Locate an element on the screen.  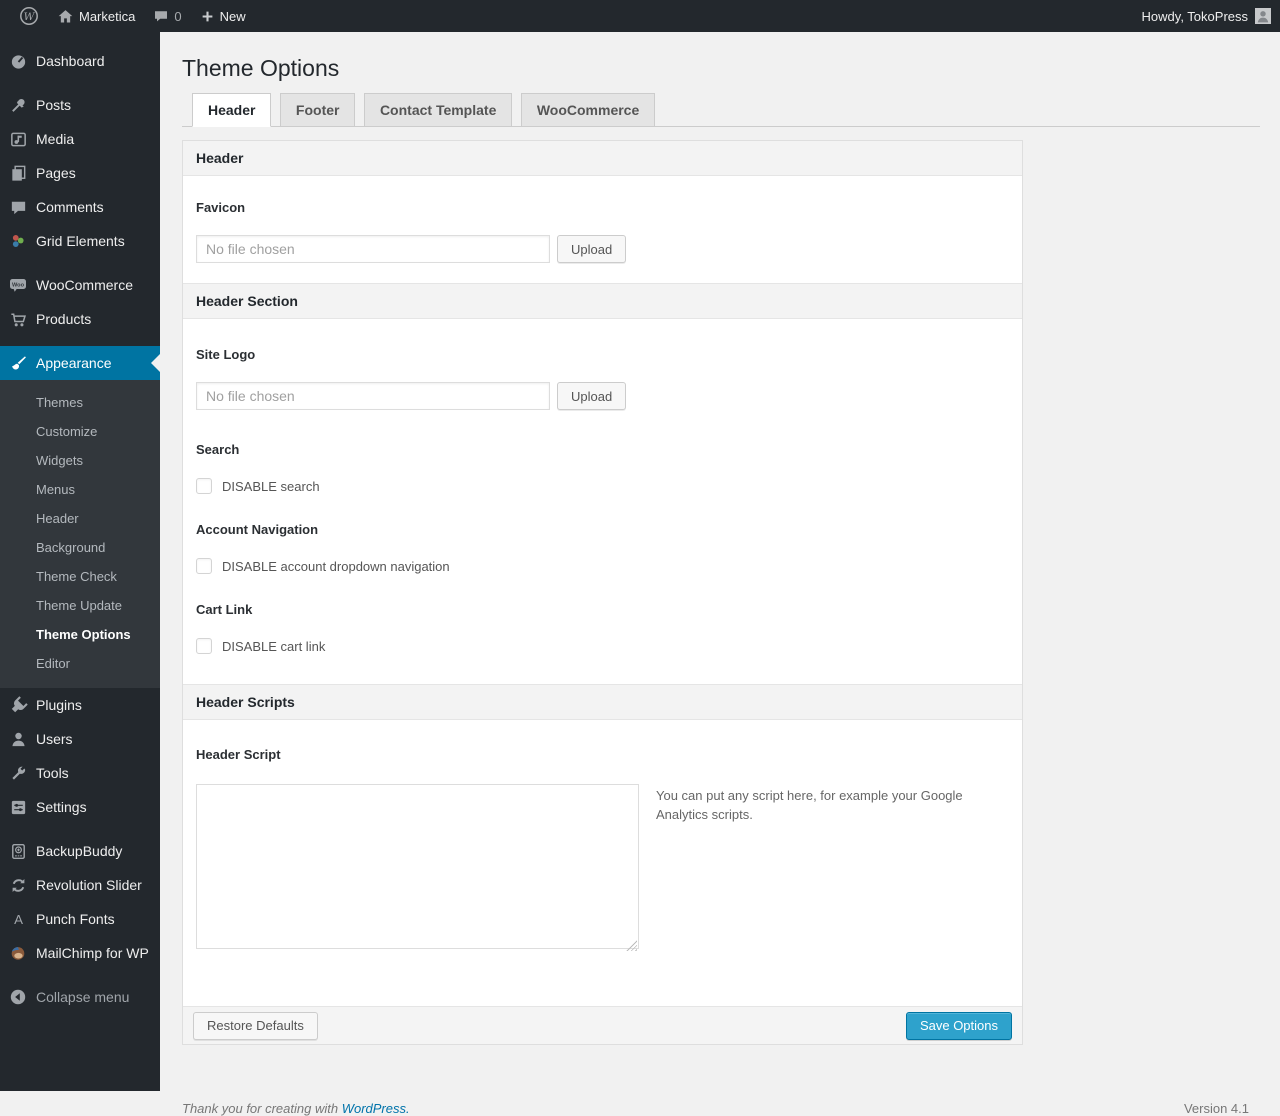
admin-bar: W Marketica 0 New Howdy, TokoPress is located at coordinates (640, 16).